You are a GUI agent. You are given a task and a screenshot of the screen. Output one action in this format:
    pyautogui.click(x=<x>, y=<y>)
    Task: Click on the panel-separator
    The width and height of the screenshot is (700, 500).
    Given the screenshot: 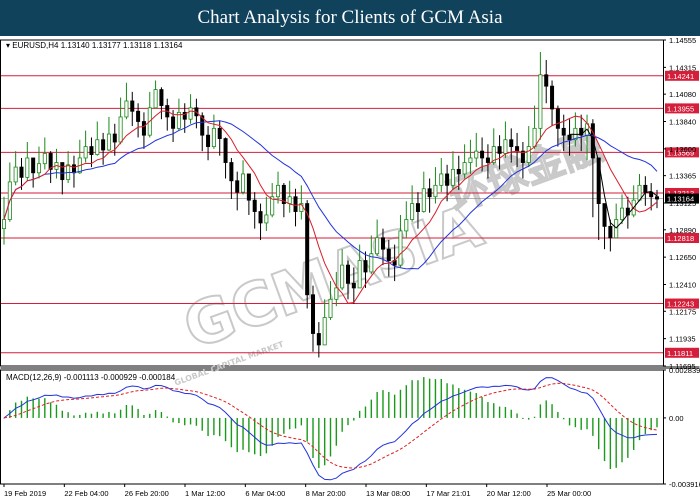 What is the action you would take?
    pyautogui.click(x=350, y=367)
    